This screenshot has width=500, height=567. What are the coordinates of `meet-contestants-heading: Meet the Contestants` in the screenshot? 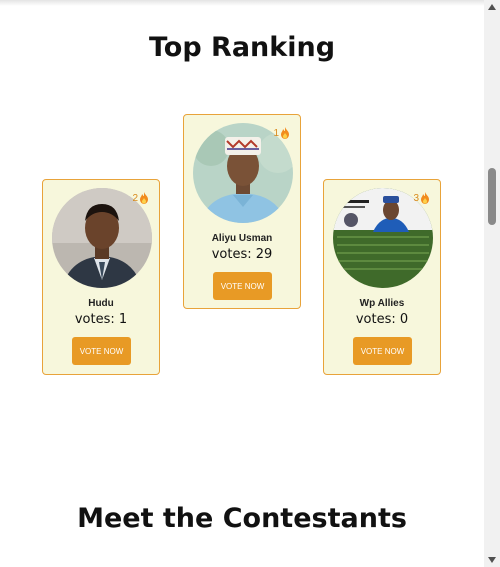 It's located at (242, 518).